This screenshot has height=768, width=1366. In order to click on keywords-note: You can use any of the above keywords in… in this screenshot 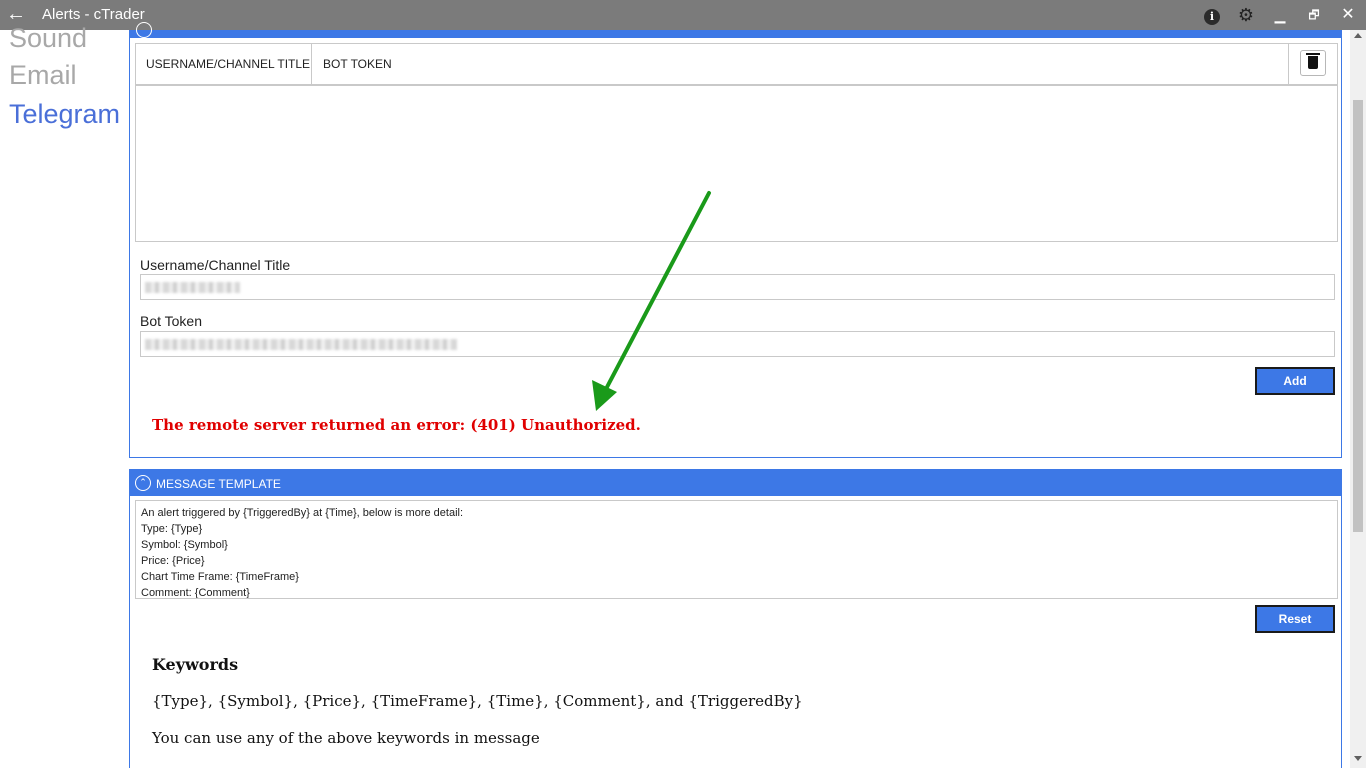, I will do `click(346, 738)`.